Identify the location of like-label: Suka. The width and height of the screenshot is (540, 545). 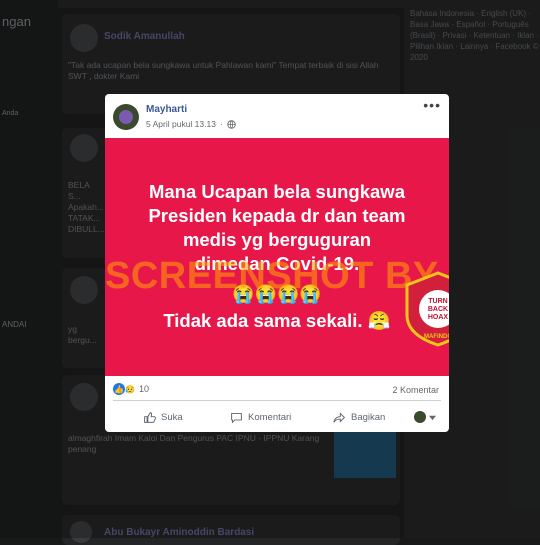
(172, 417).